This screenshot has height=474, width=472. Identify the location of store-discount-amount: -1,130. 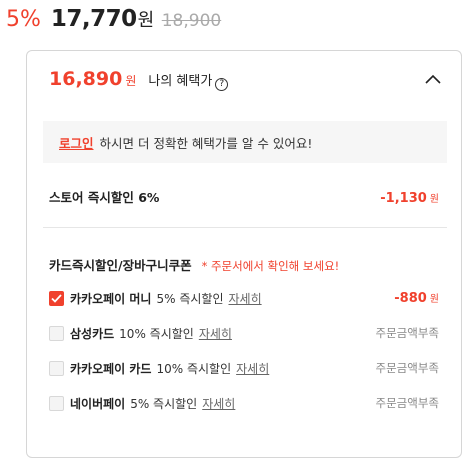
(403, 198).